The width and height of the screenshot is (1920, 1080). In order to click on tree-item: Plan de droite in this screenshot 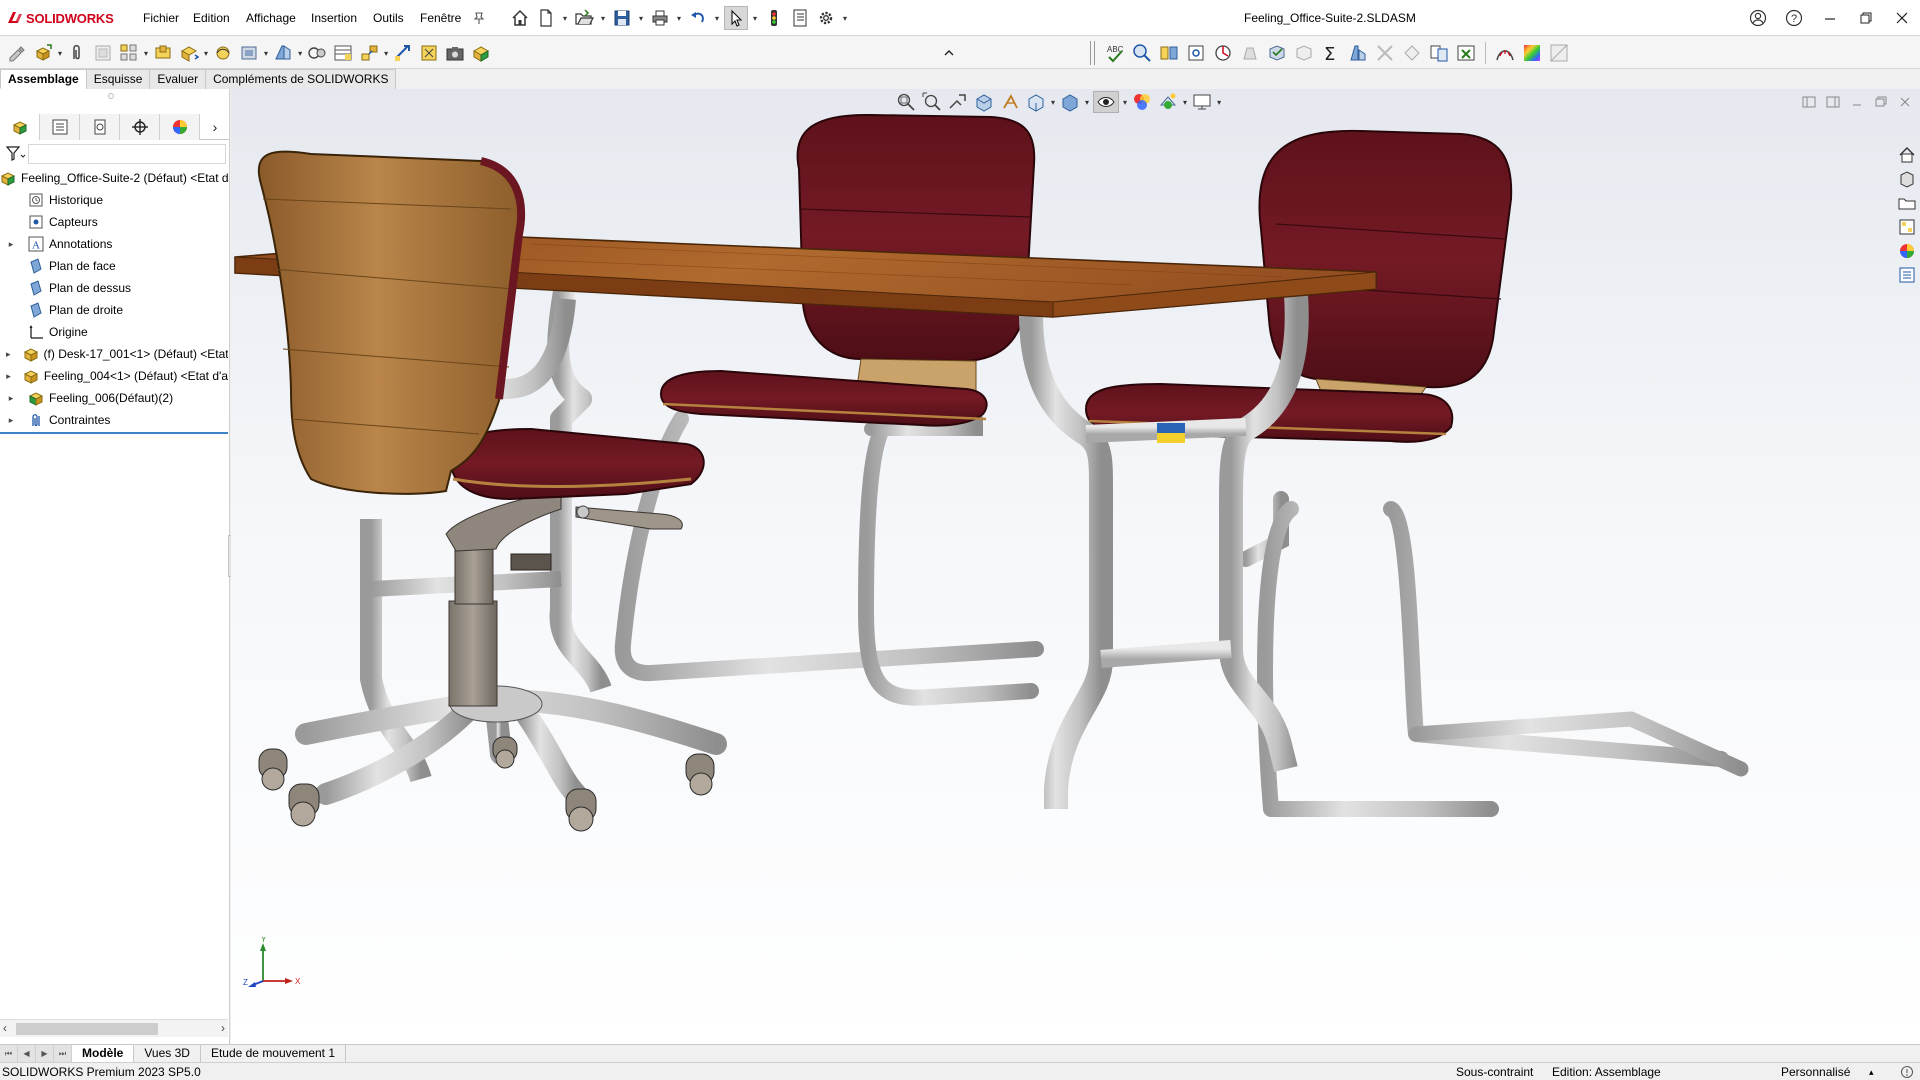, I will do `click(114, 310)`.